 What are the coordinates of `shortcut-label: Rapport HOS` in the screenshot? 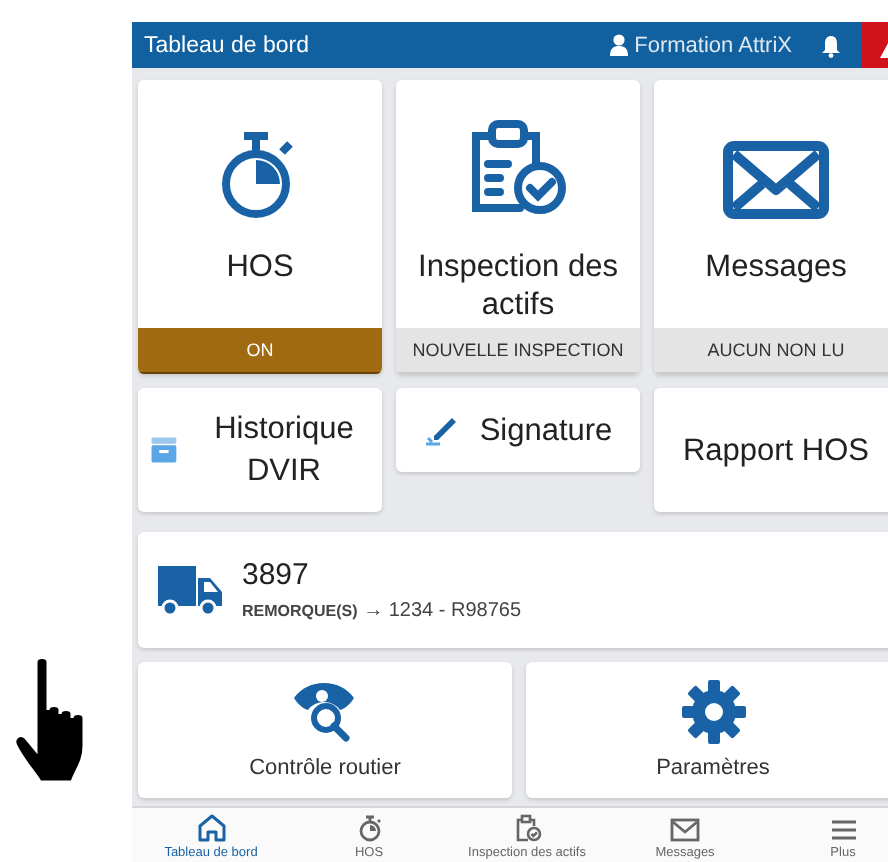 It's located at (776, 451).